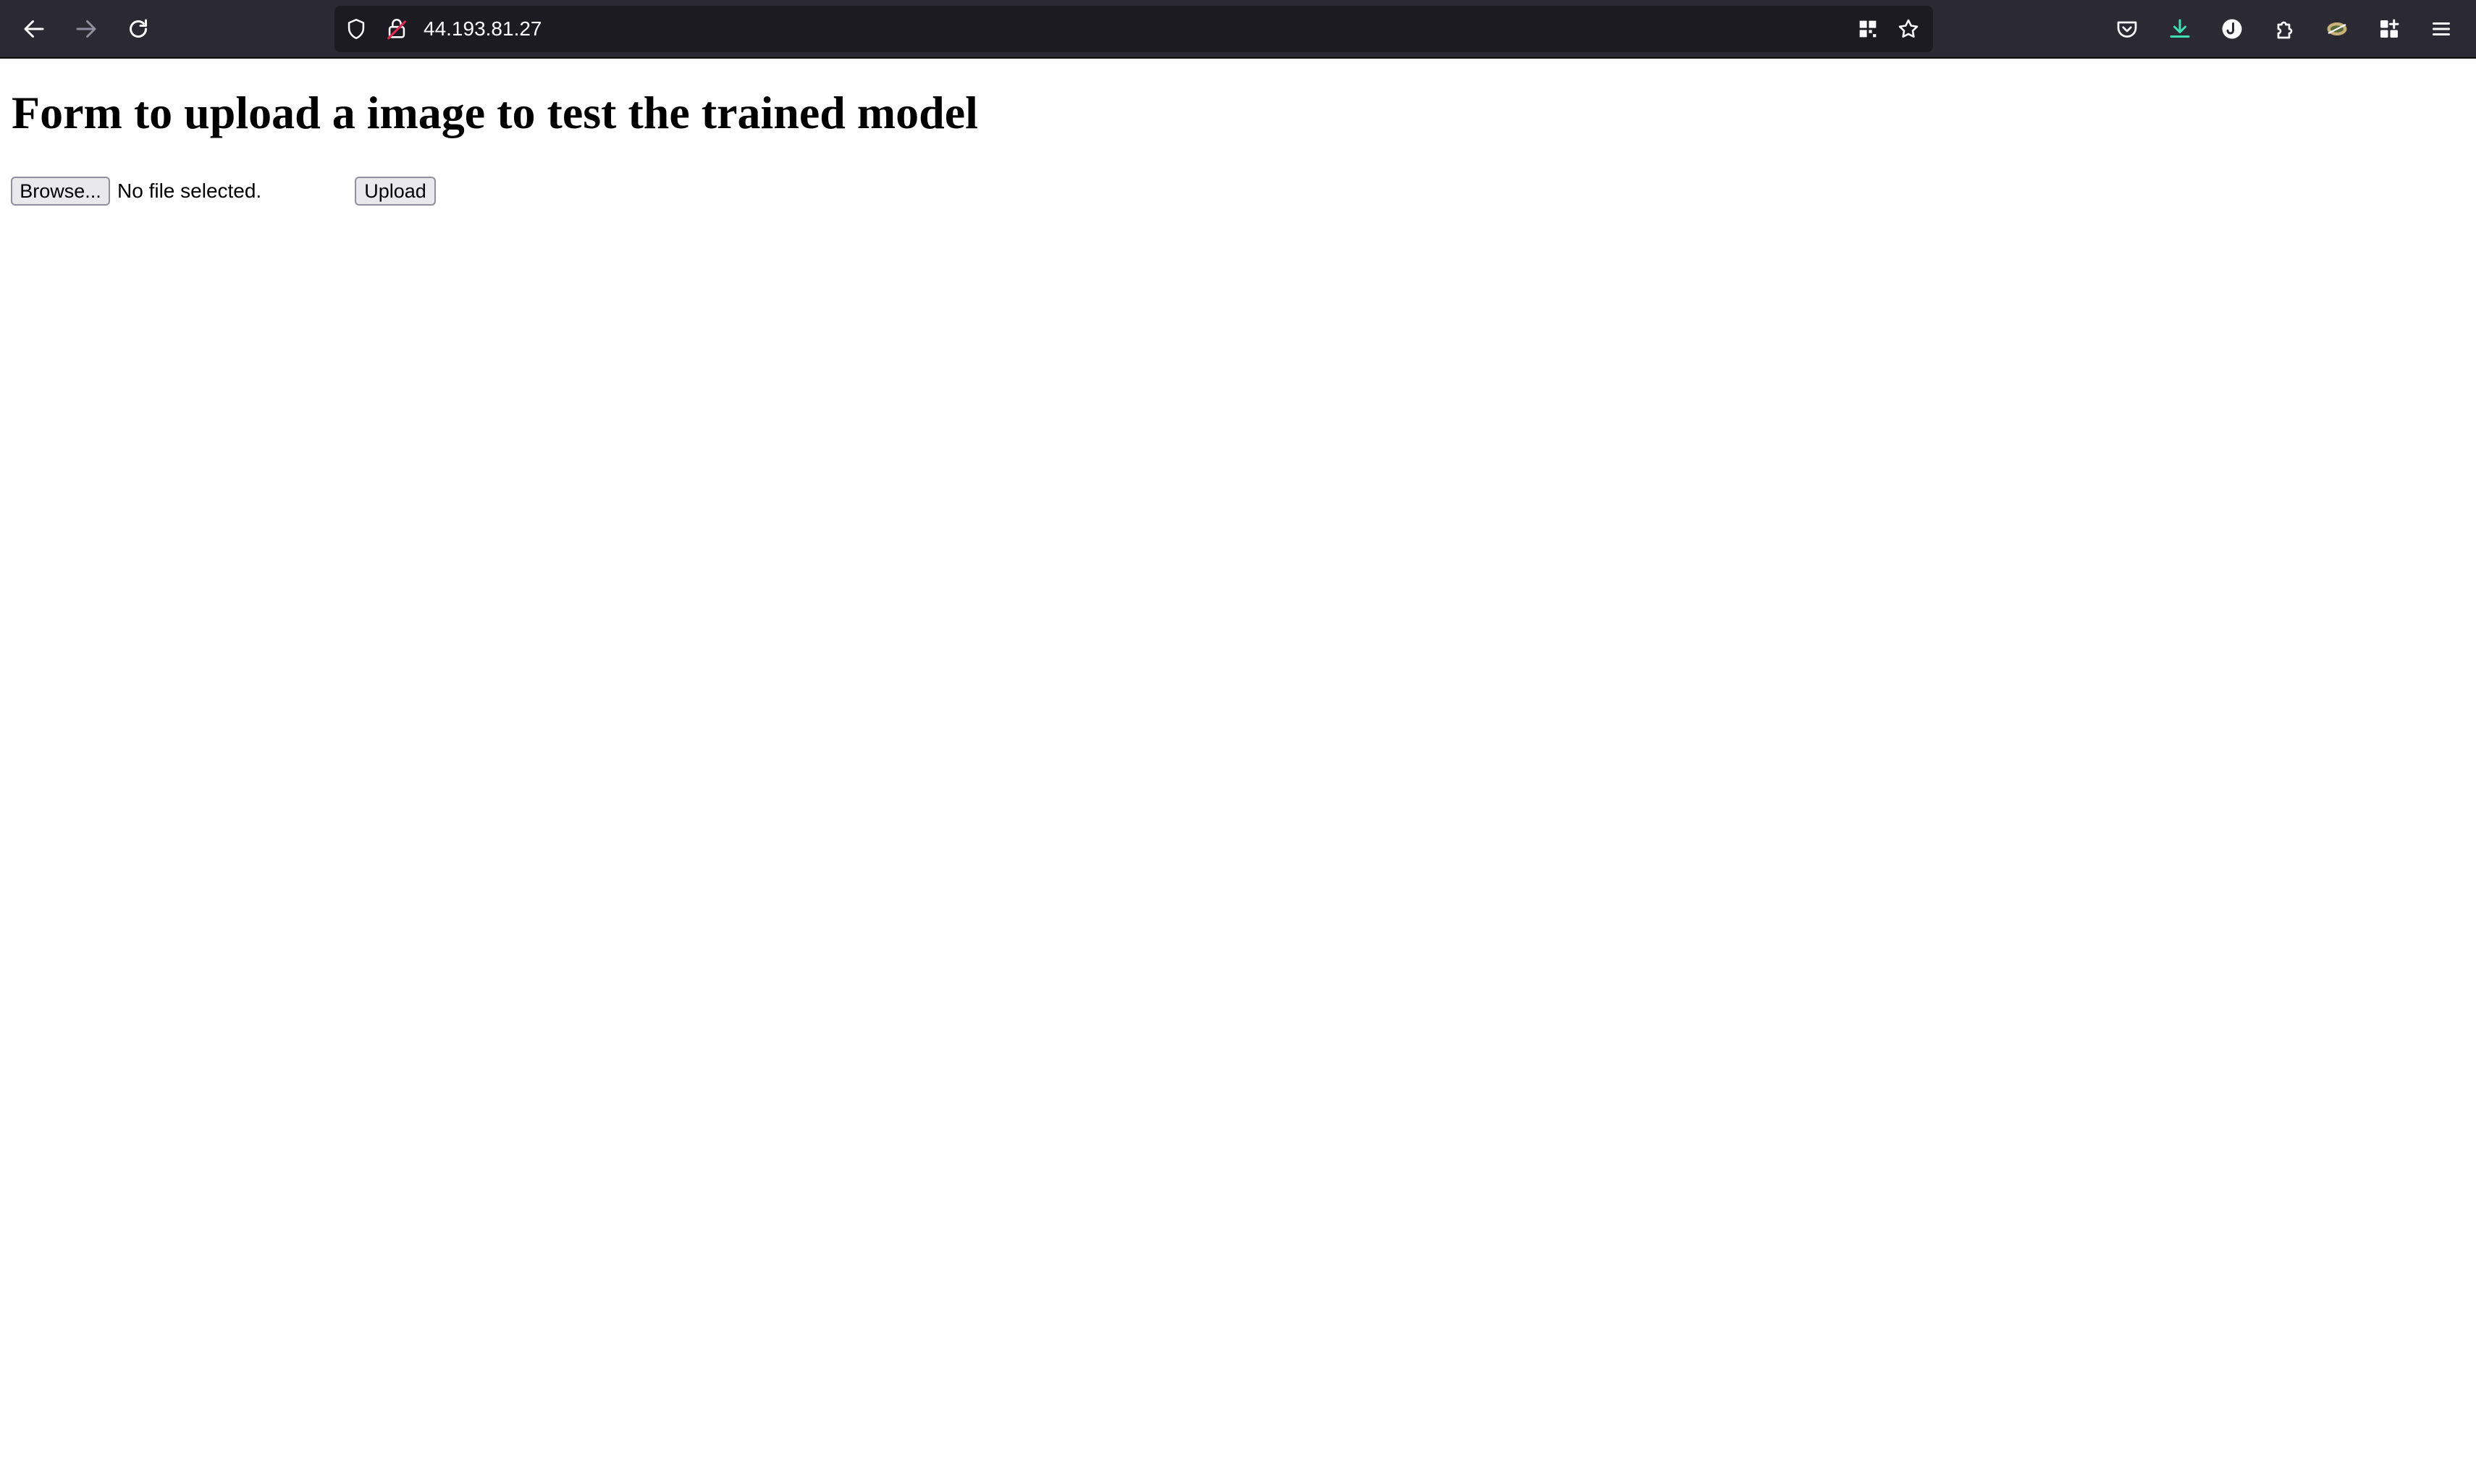 This screenshot has width=2476, height=1484. I want to click on shield-icon, so click(356, 29).